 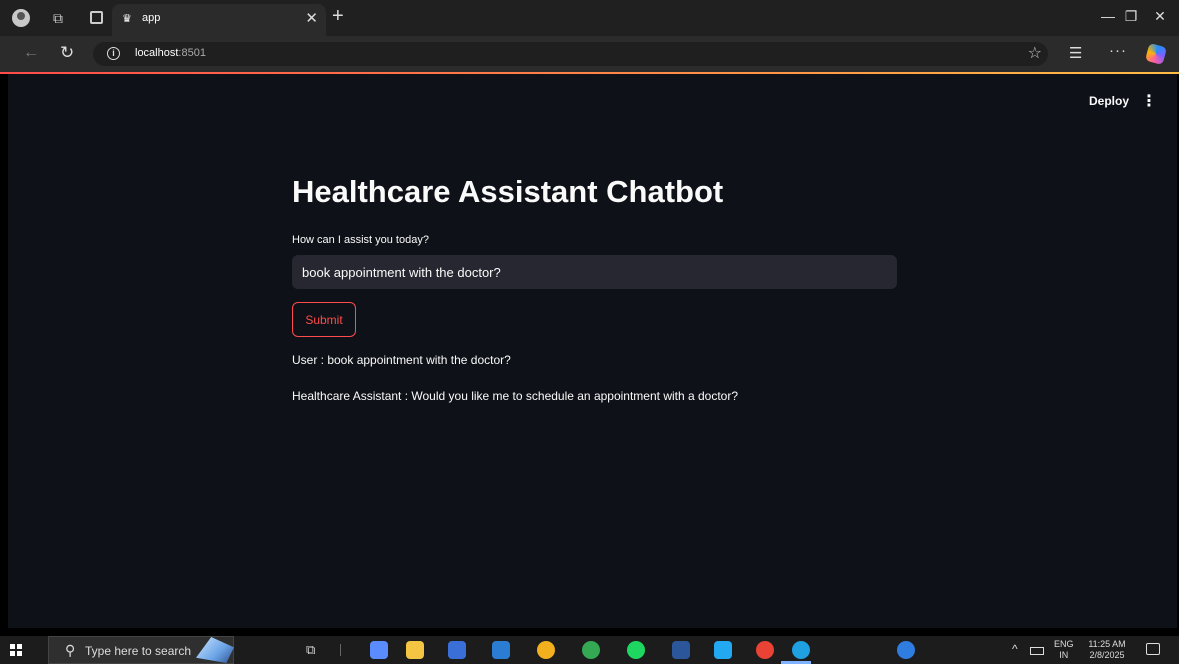 I want to click on chrome-profile-icon, so click(x=591, y=650).